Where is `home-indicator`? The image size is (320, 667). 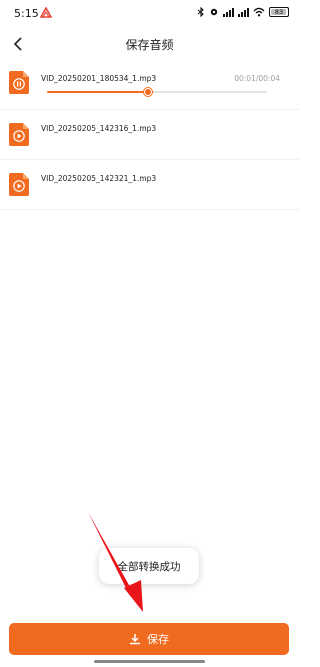
home-indicator is located at coordinates (149, 661).